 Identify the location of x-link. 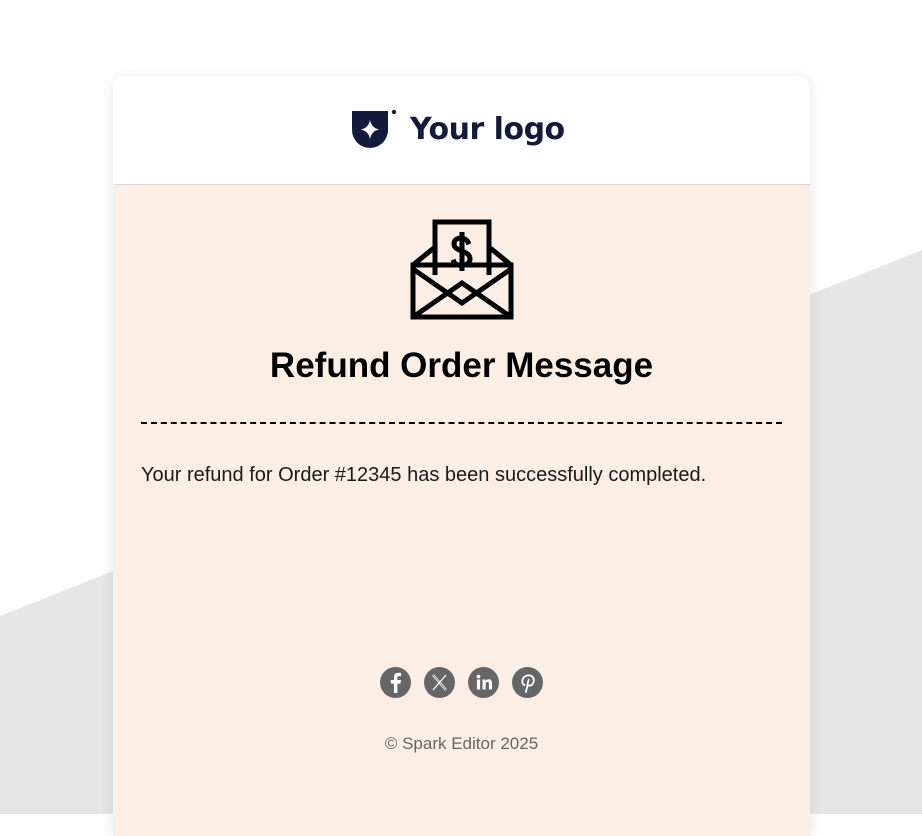
(439, 682).